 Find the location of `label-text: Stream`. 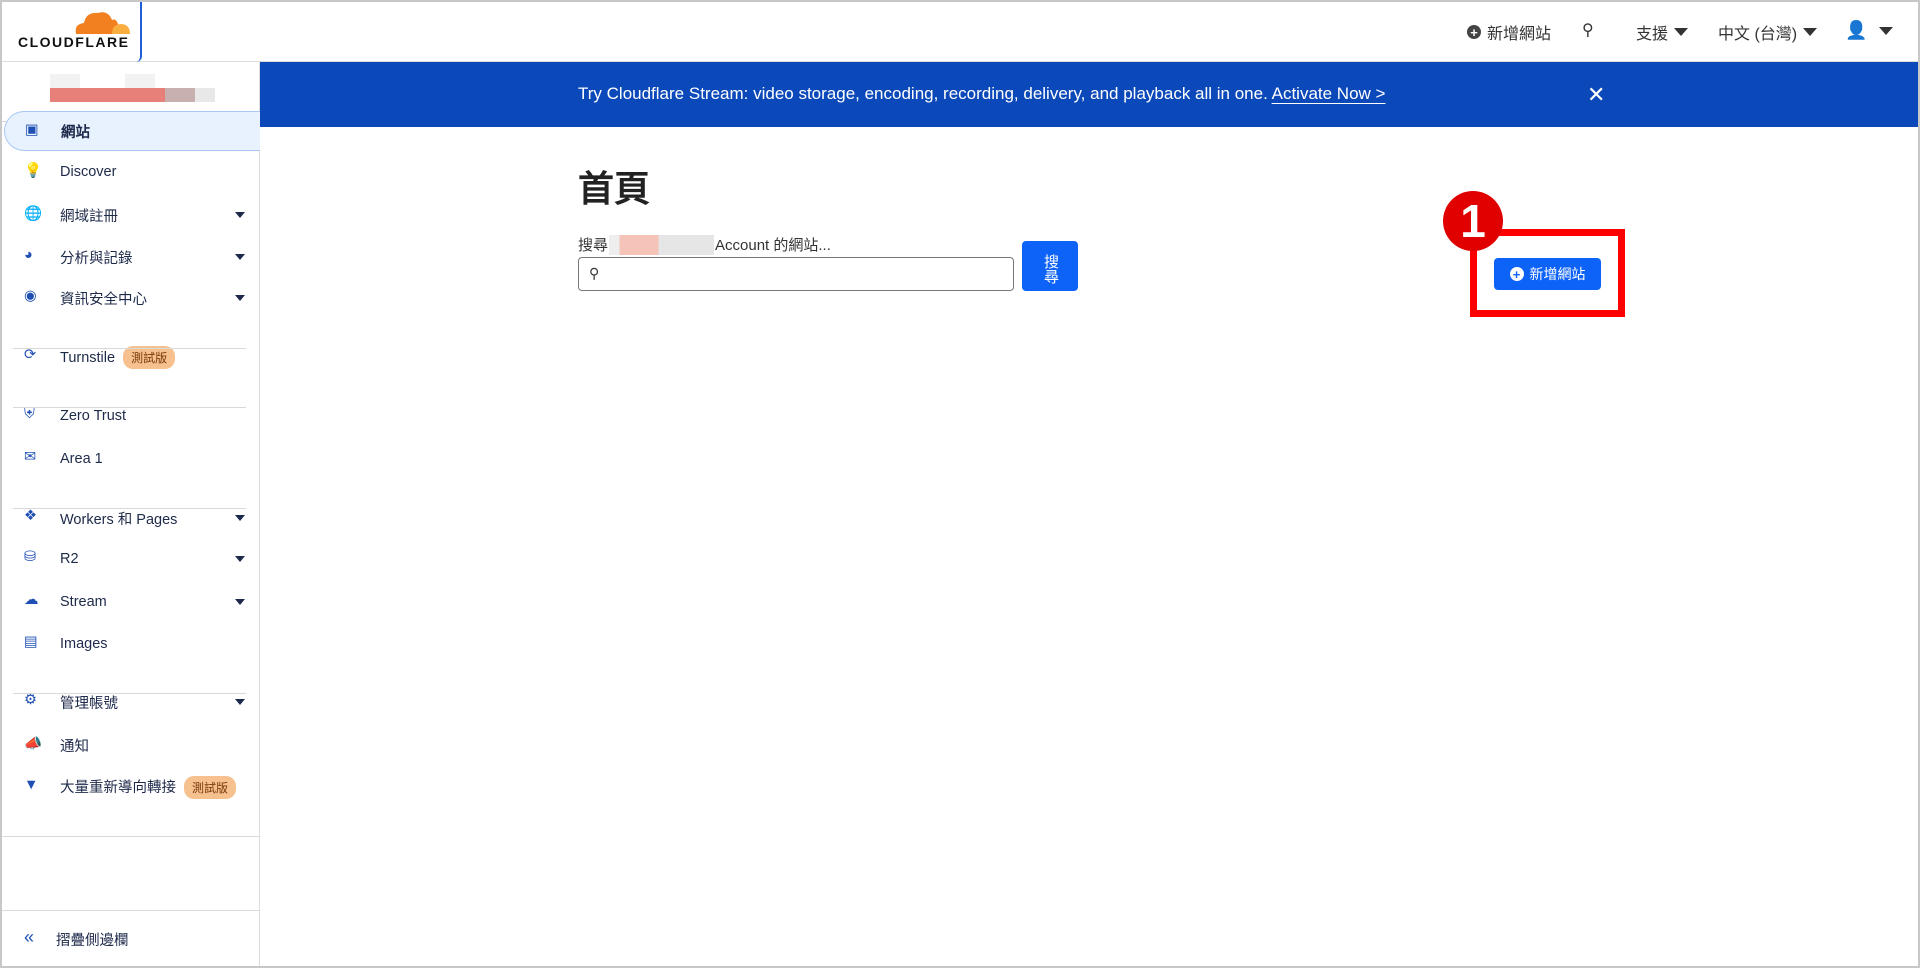

label-text: Stream is located at coordinates (83, 602).